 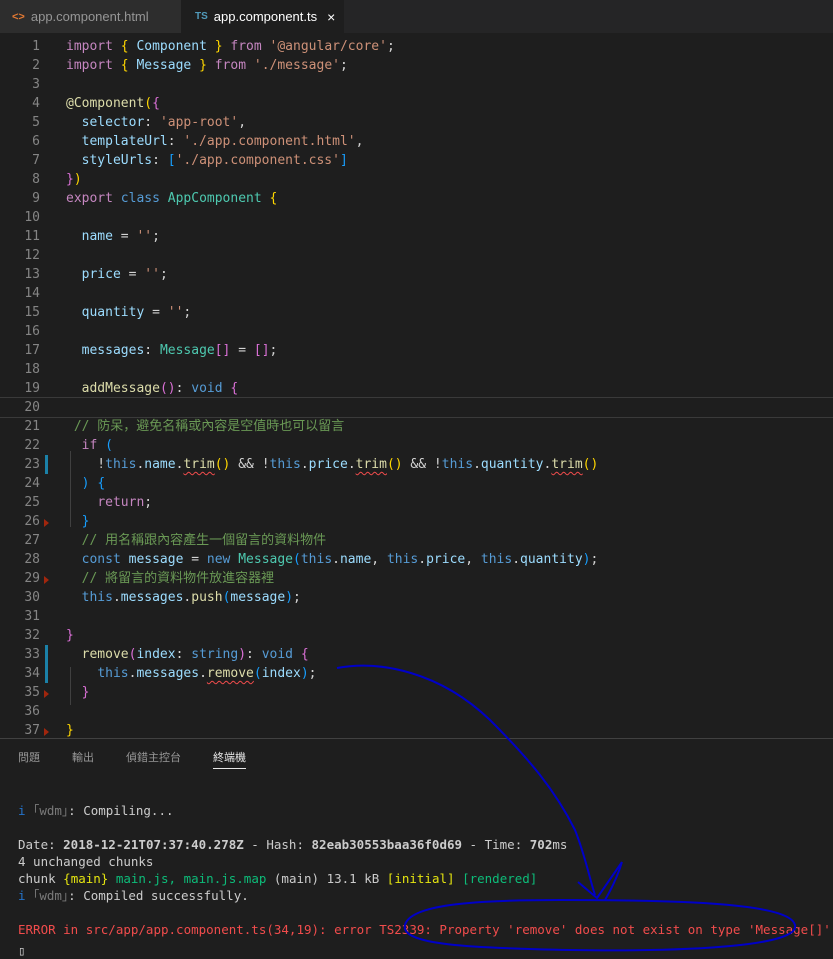 What do you see at coordinates (331, 17) in the screenshot?
I see `close-icon: ×` at bounding box center [331, 17].